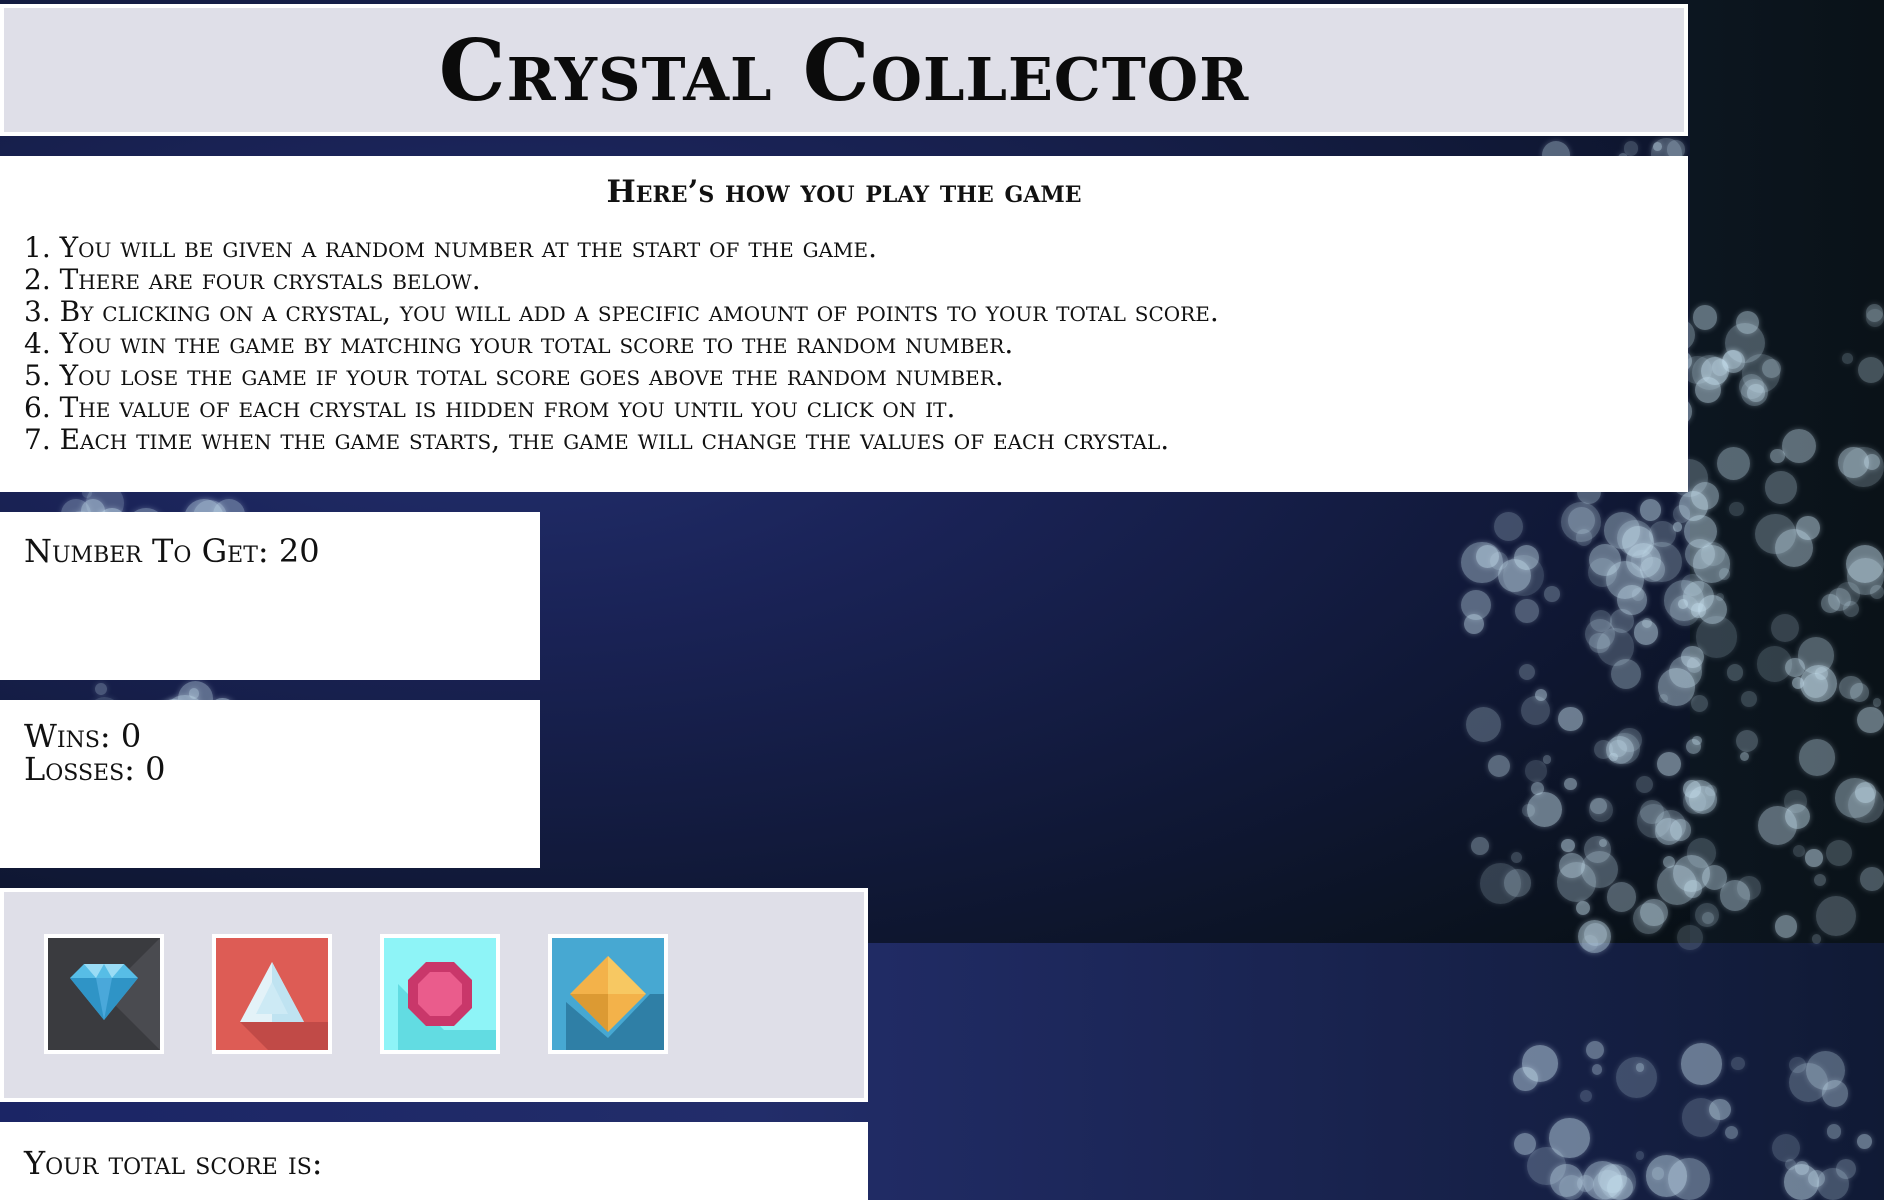 This screenshot has width=1884, height=1200. I want to click on crystal-button-diamond, so click(104, 994).